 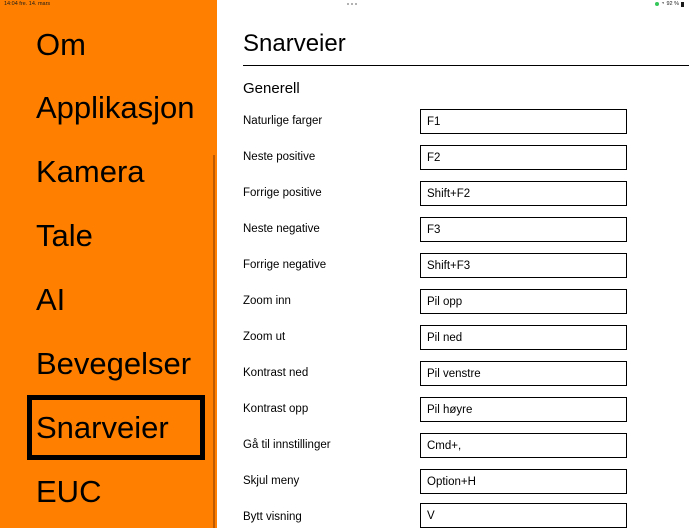 I want to click on sidebar-item-label: AI, so click(x=51, y=299).